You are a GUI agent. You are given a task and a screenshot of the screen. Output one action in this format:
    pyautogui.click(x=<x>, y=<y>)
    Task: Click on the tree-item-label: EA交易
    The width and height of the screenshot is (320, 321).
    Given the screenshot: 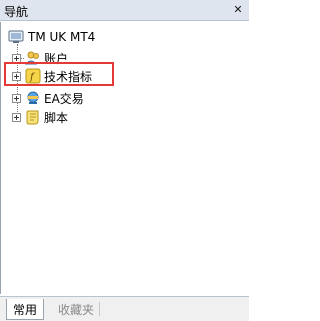 What is the action you would take?
    pyautogui.click(x=64, y=98)
    